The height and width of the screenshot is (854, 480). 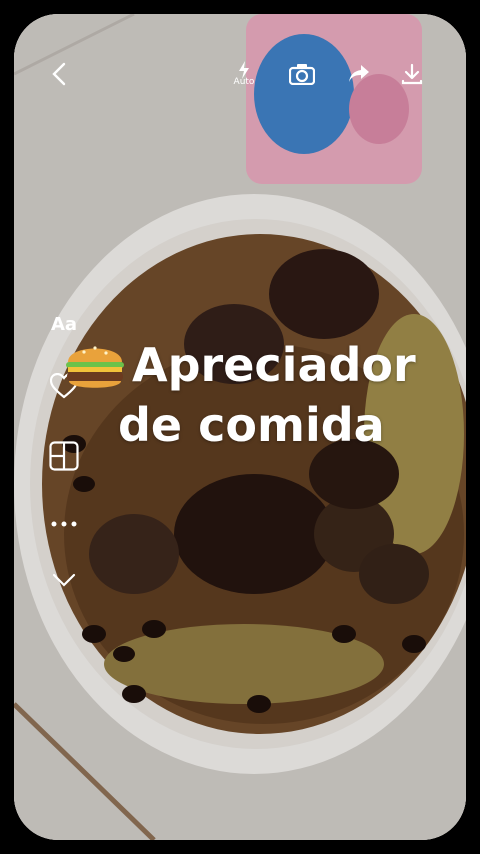 I want to click on download-icon, so click(x=412, y=74).